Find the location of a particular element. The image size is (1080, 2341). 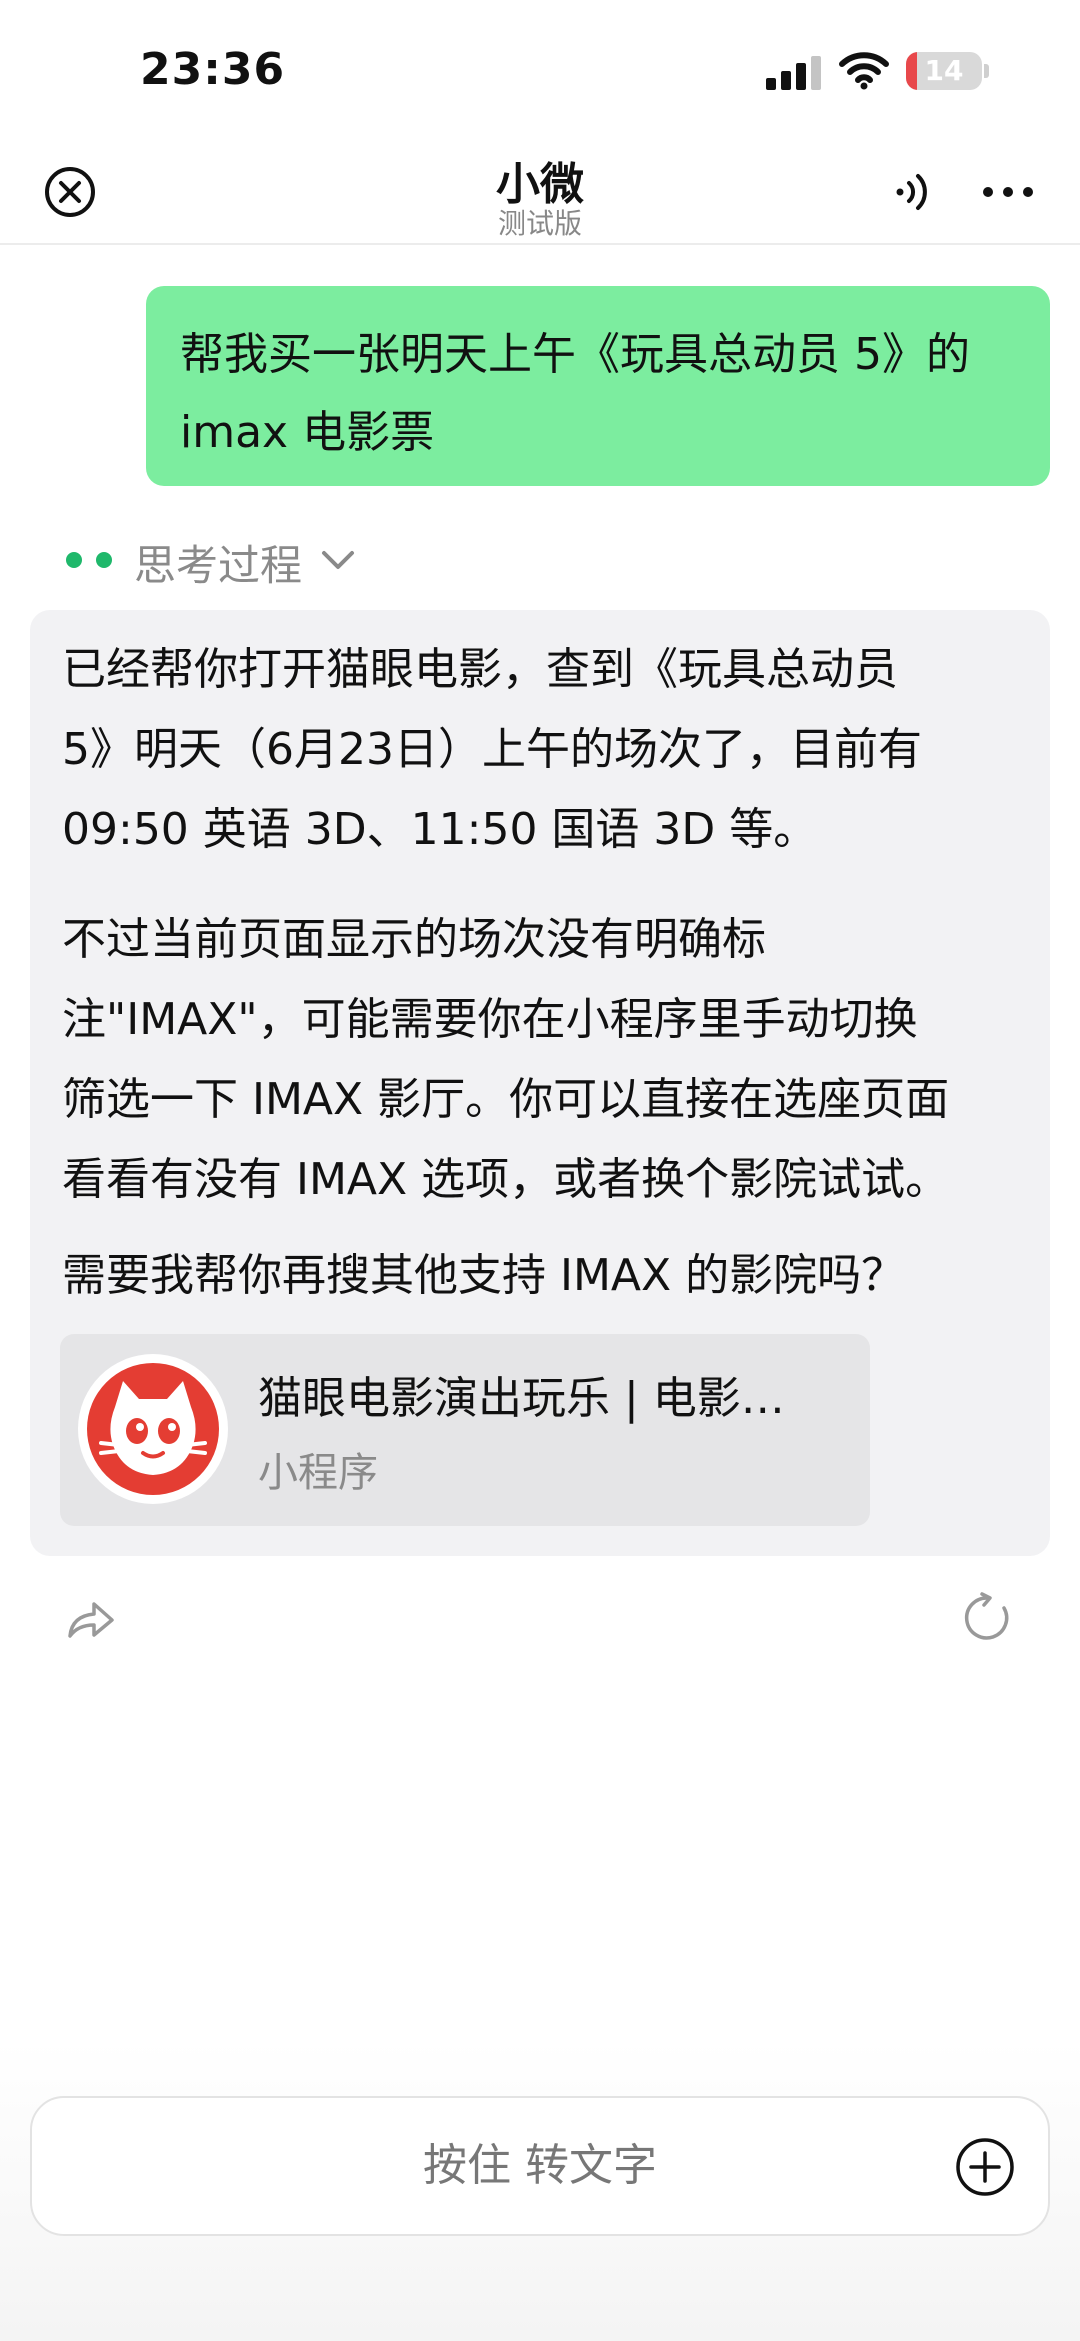

hold-to-talk-button: 按住 转文字 is located at coordinates (540, 2166).